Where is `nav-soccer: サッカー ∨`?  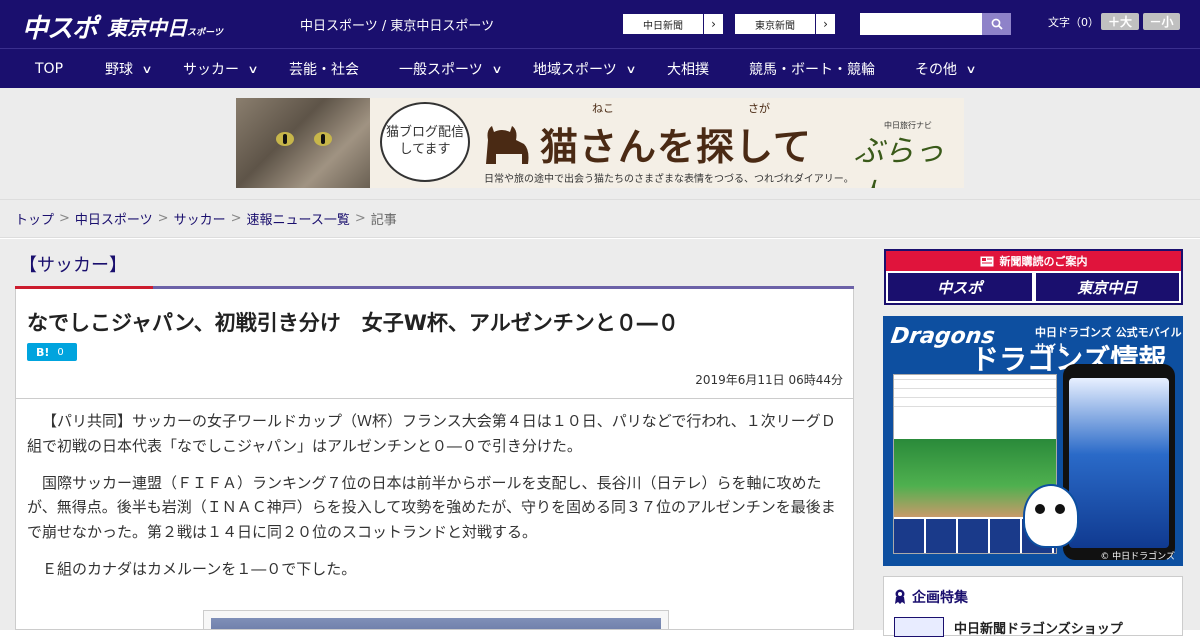
nav-soccer: サッカー ∨ is located at coordinates (221, 69).